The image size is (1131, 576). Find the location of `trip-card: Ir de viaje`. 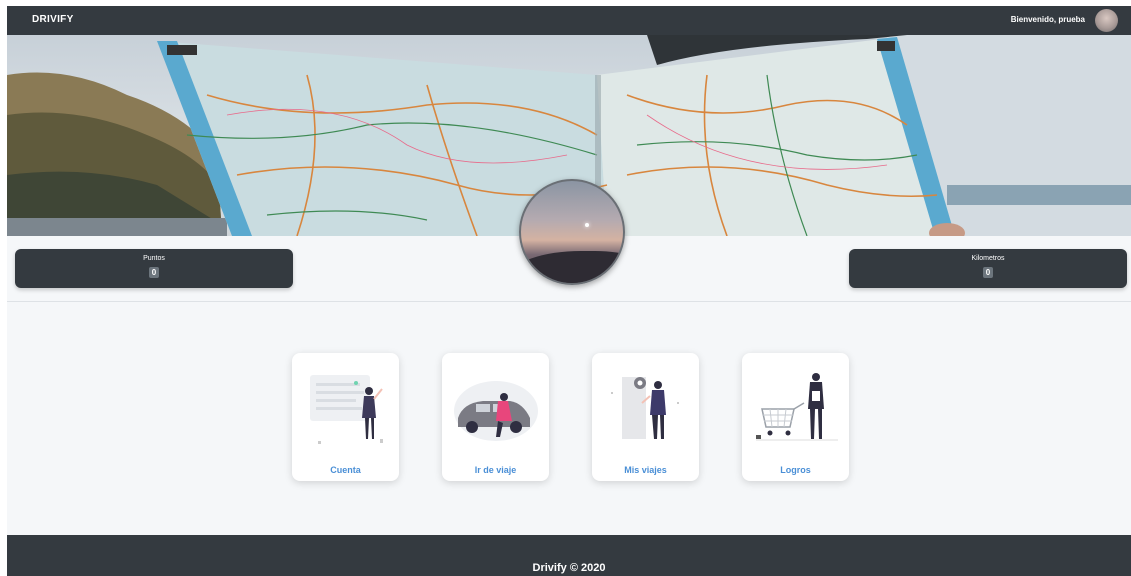

trip-card: Ir de viaje is located at coordinates (495, 417).